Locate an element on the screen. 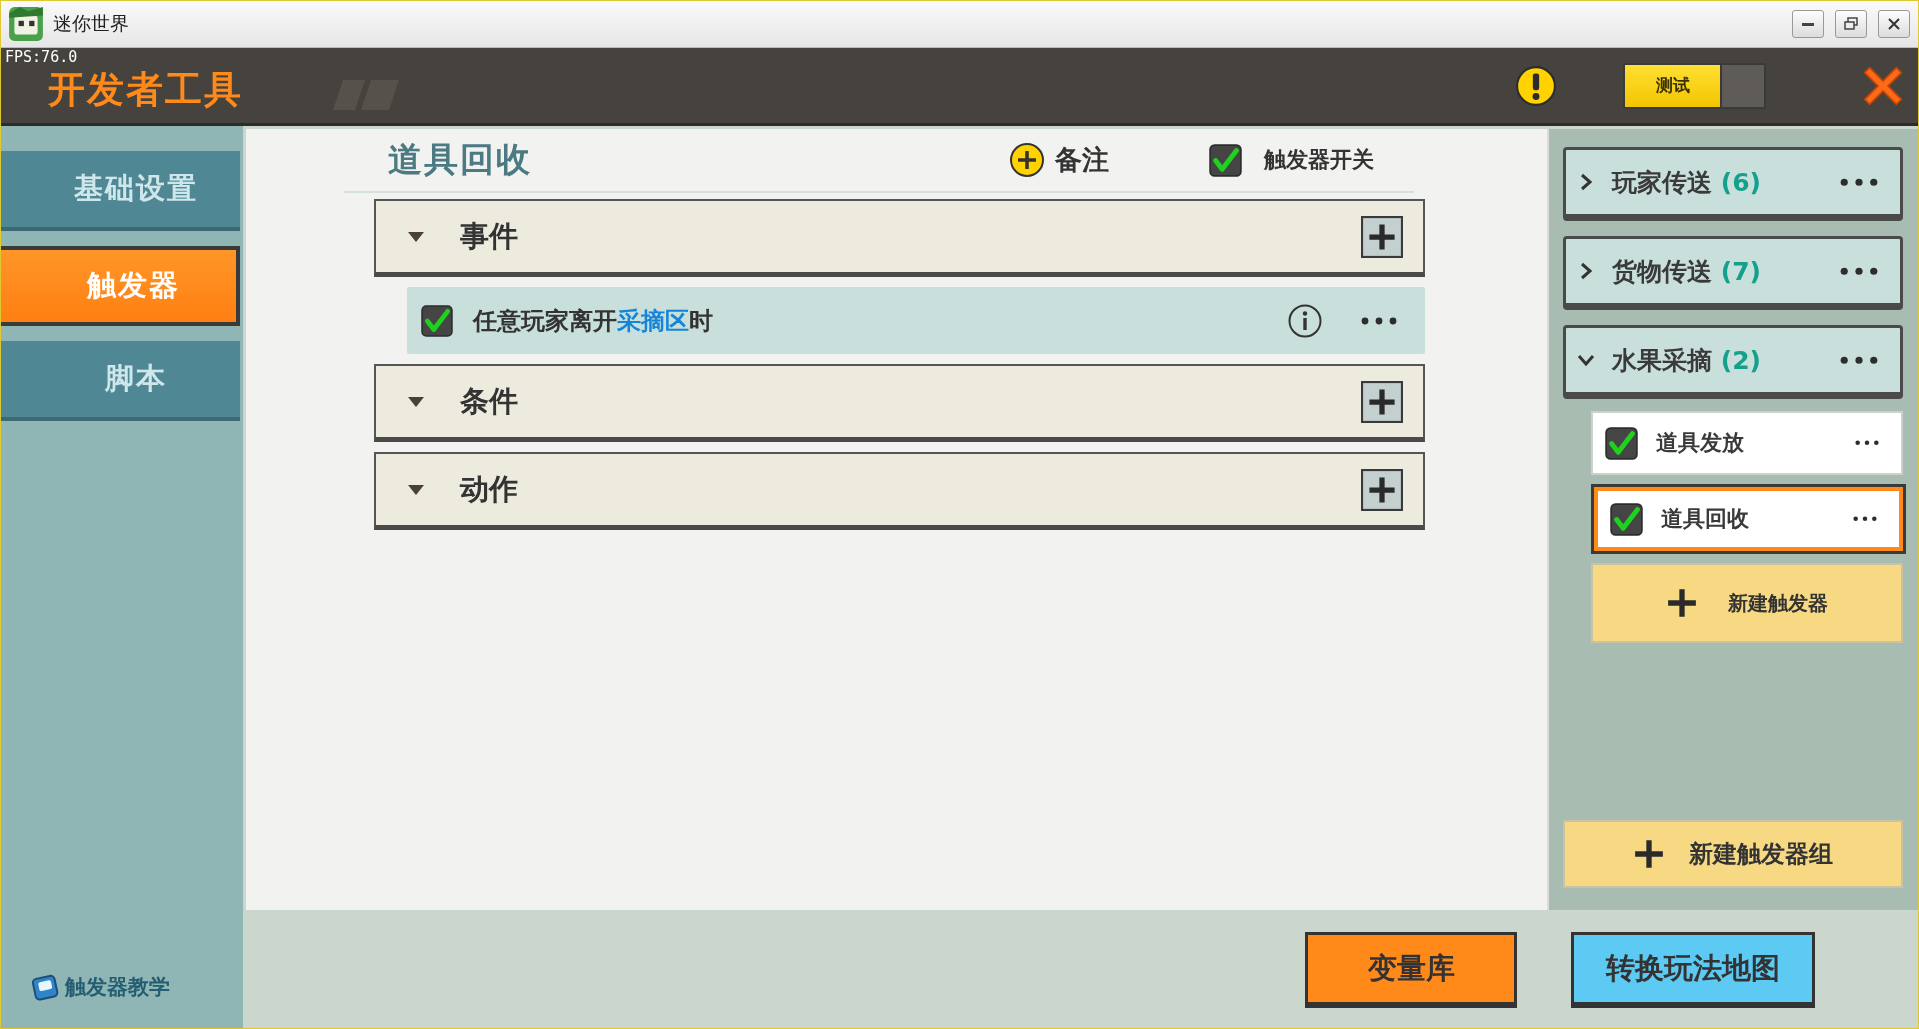 The height and width of the screenshot is (1029, 1919). warning-icon is located at coordinates (1536, 85).